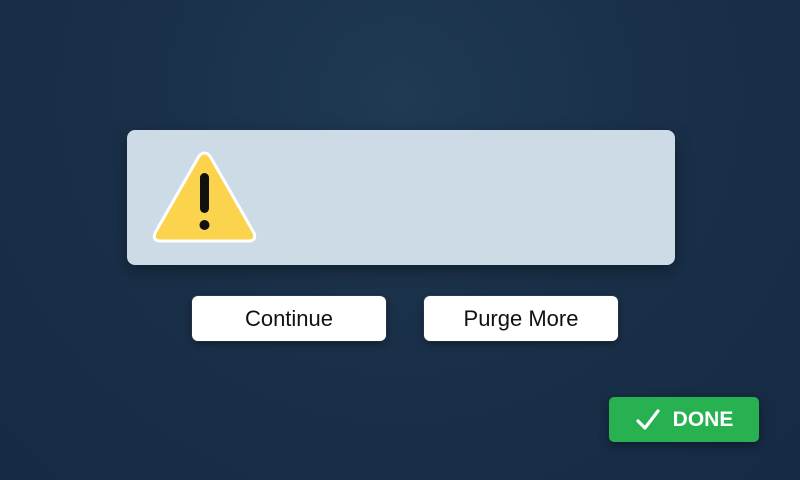 The height and width of the screenshot is (480, 800). I want to click on continue-button: Continue, so click(289, 318).